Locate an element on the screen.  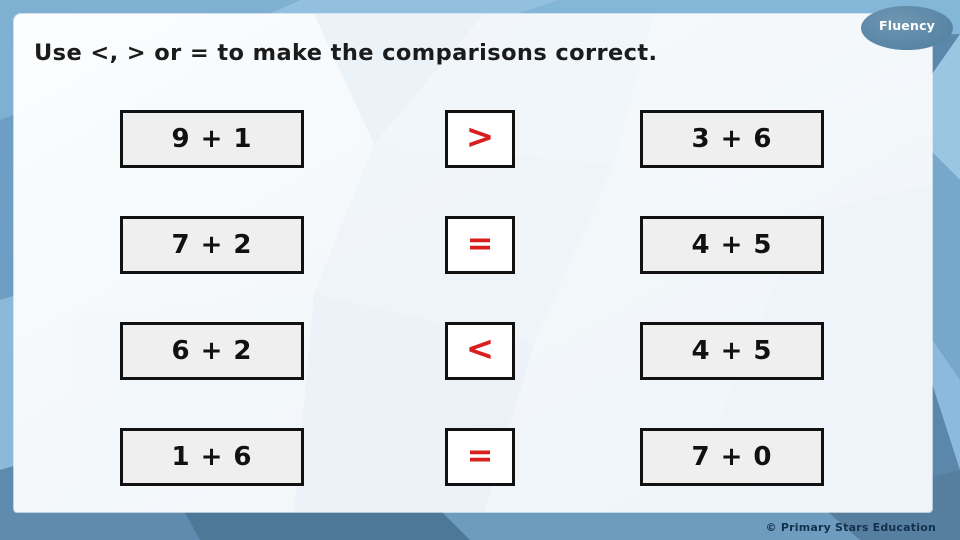
fluency-badge-label: Fluency is located at coordinates (907, 25).